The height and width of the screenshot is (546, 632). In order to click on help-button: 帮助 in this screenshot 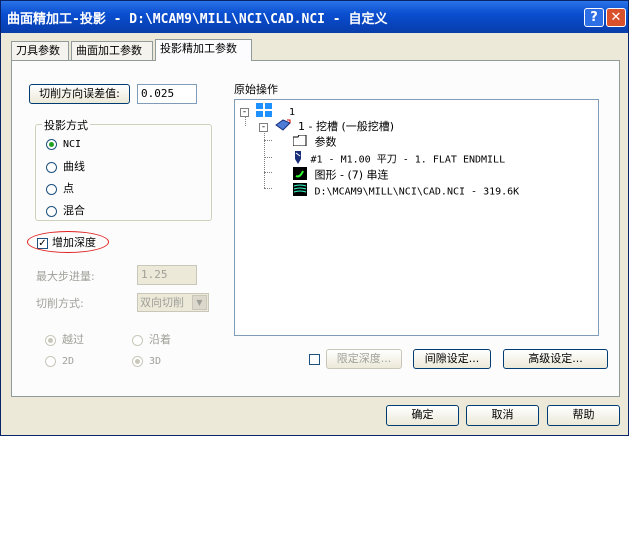, I will do `click(583, 415)`.